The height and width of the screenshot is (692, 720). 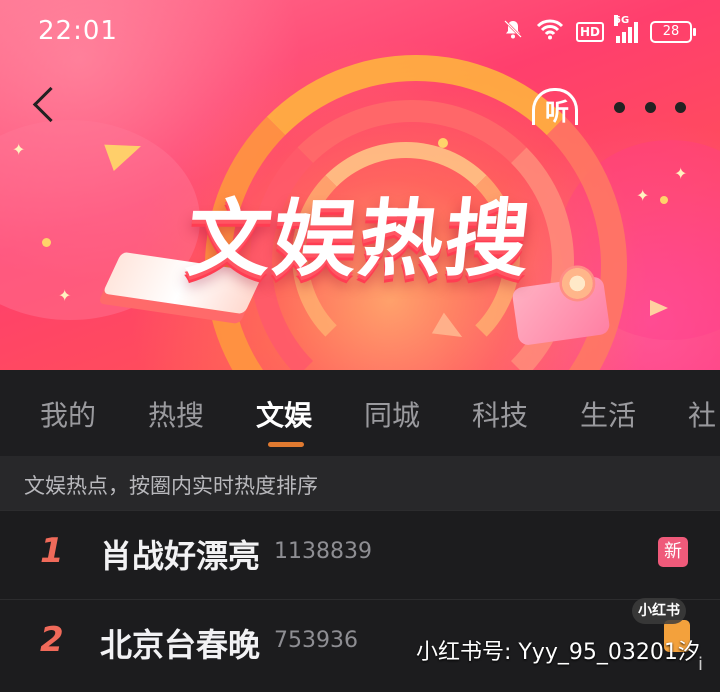 I want to click on decor-dot, so click(x=443, y=143).